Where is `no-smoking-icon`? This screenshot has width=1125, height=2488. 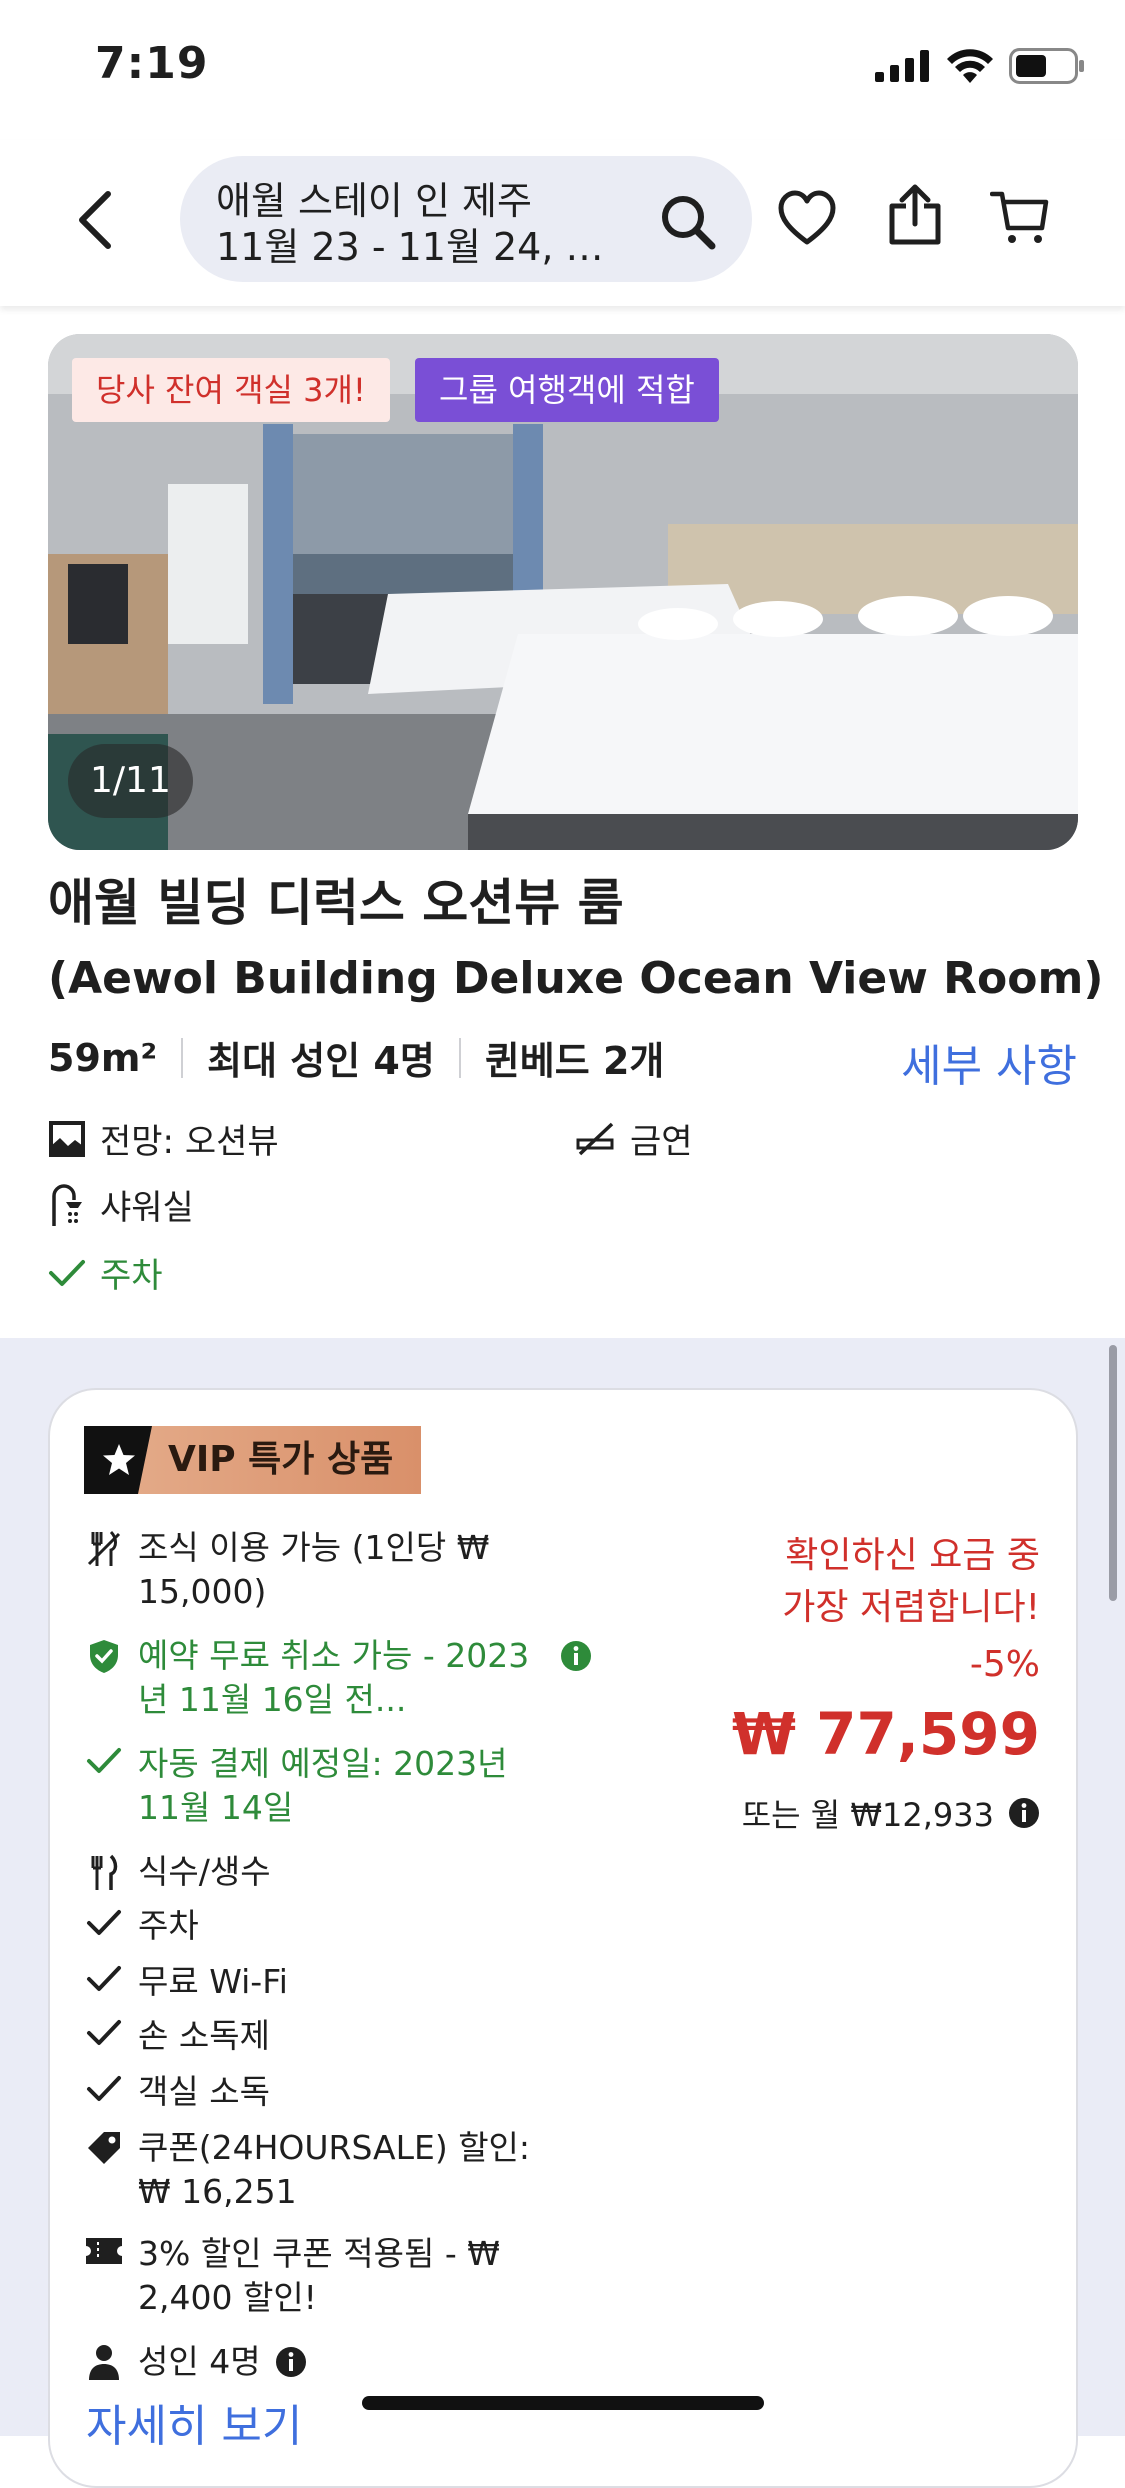
no-smoking-icon is located at coordinates (595, 1138).